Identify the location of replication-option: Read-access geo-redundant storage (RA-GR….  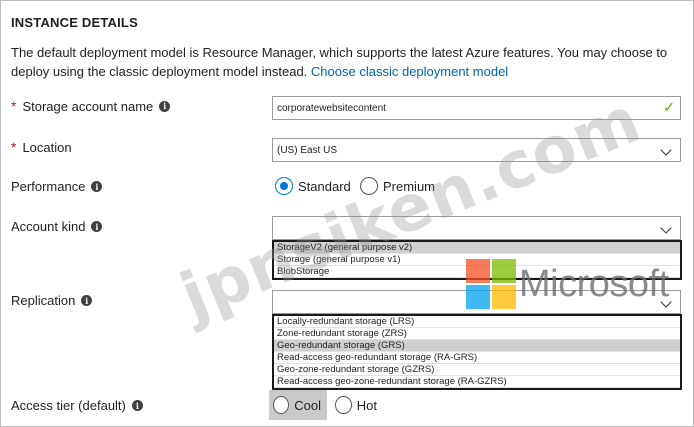
(477, 358).